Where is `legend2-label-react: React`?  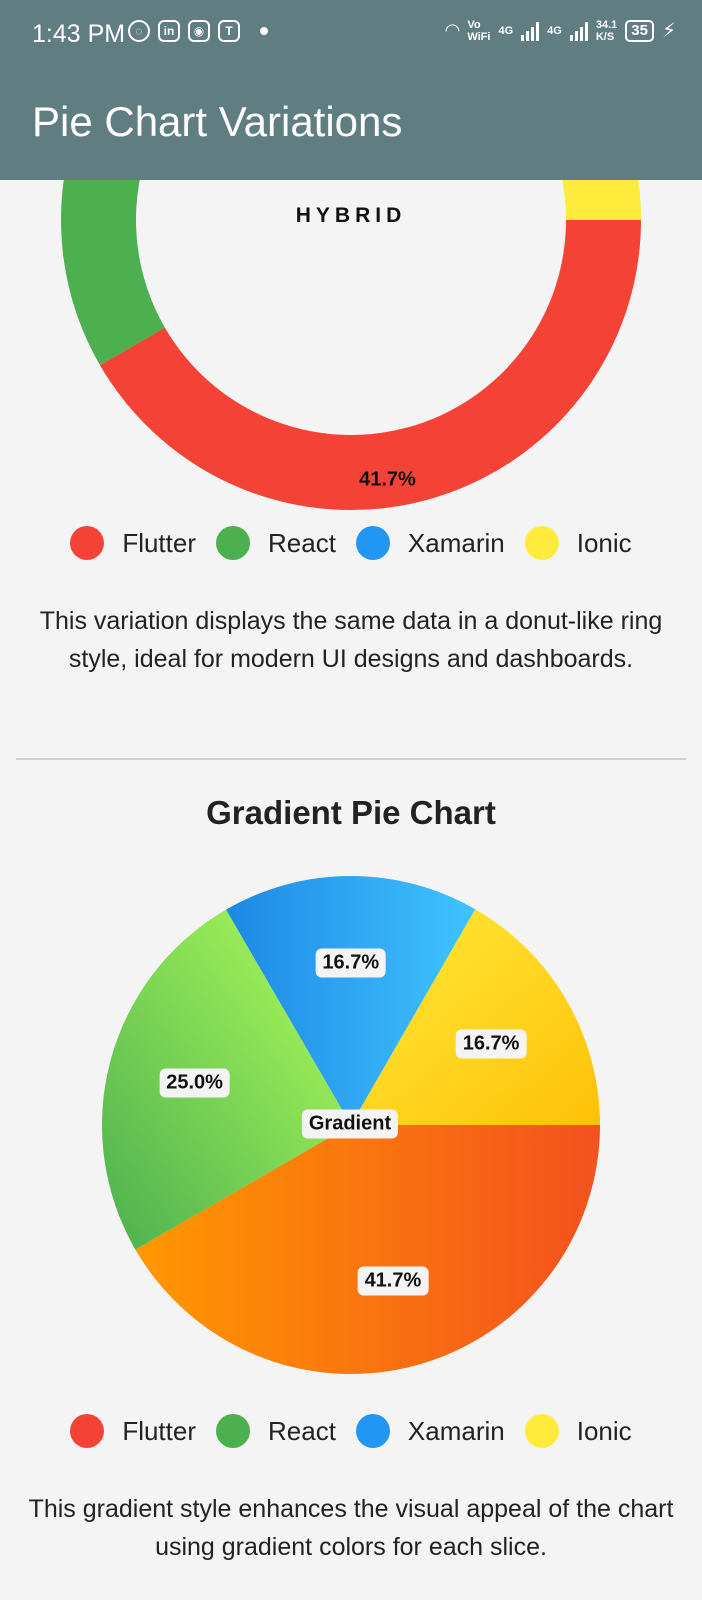
legend2-label-react: React is located at coordinates (302, 1430).